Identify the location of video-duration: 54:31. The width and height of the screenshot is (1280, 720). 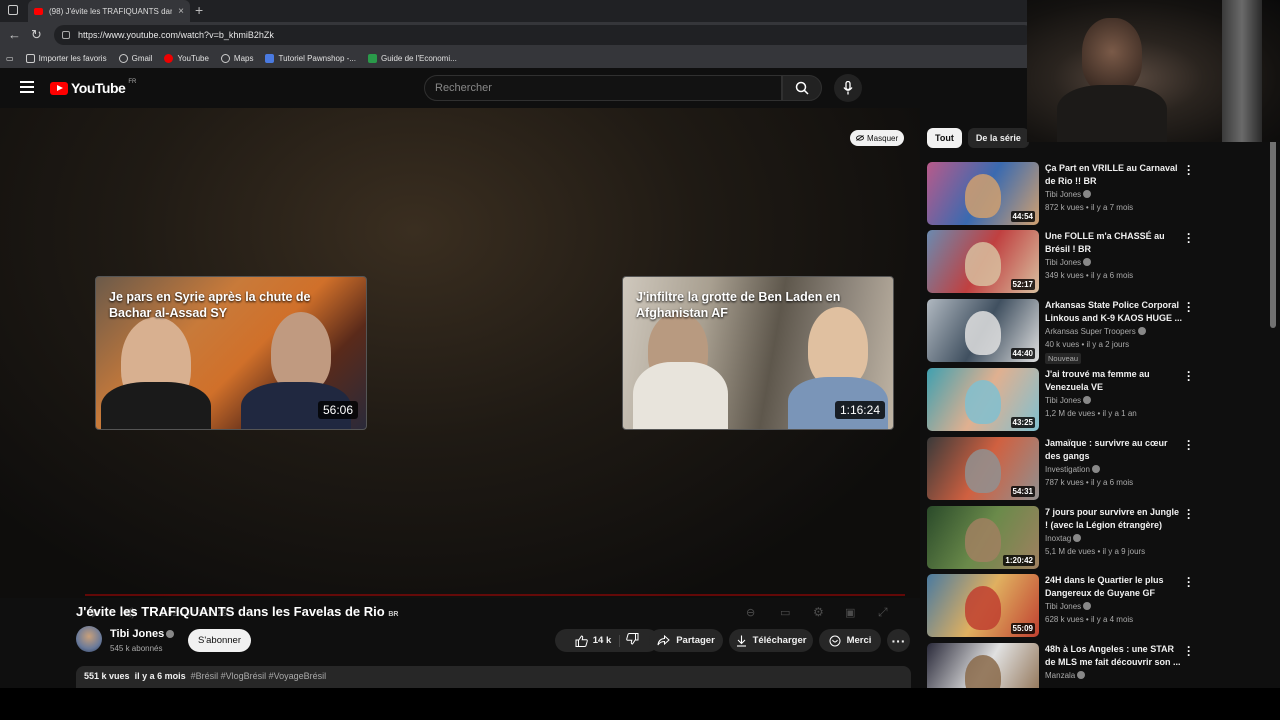
(1022, 491).